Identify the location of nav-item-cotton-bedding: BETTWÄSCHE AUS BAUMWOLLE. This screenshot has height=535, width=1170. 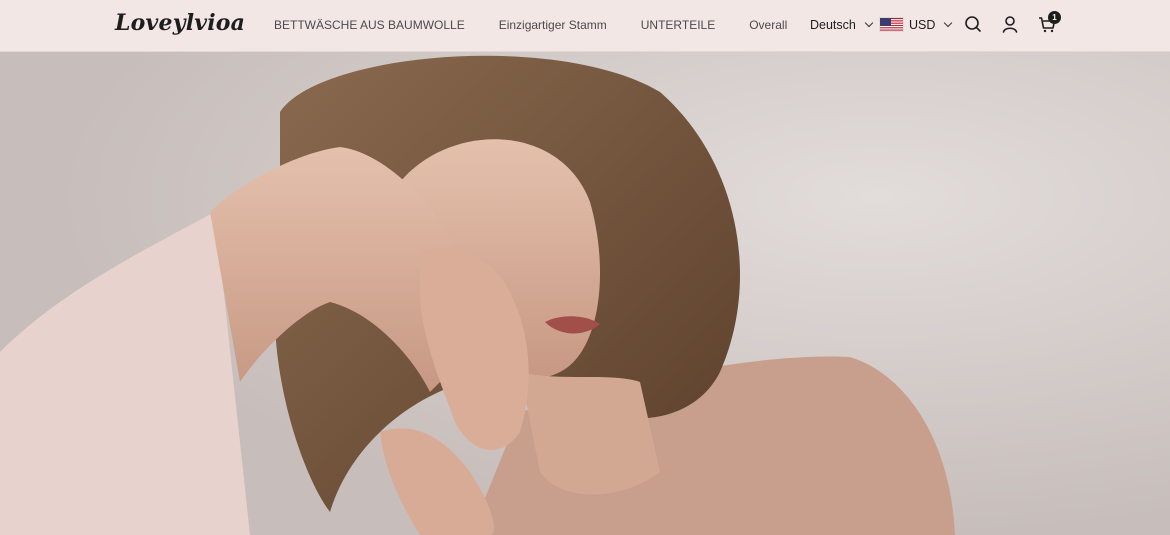
(369, 25).